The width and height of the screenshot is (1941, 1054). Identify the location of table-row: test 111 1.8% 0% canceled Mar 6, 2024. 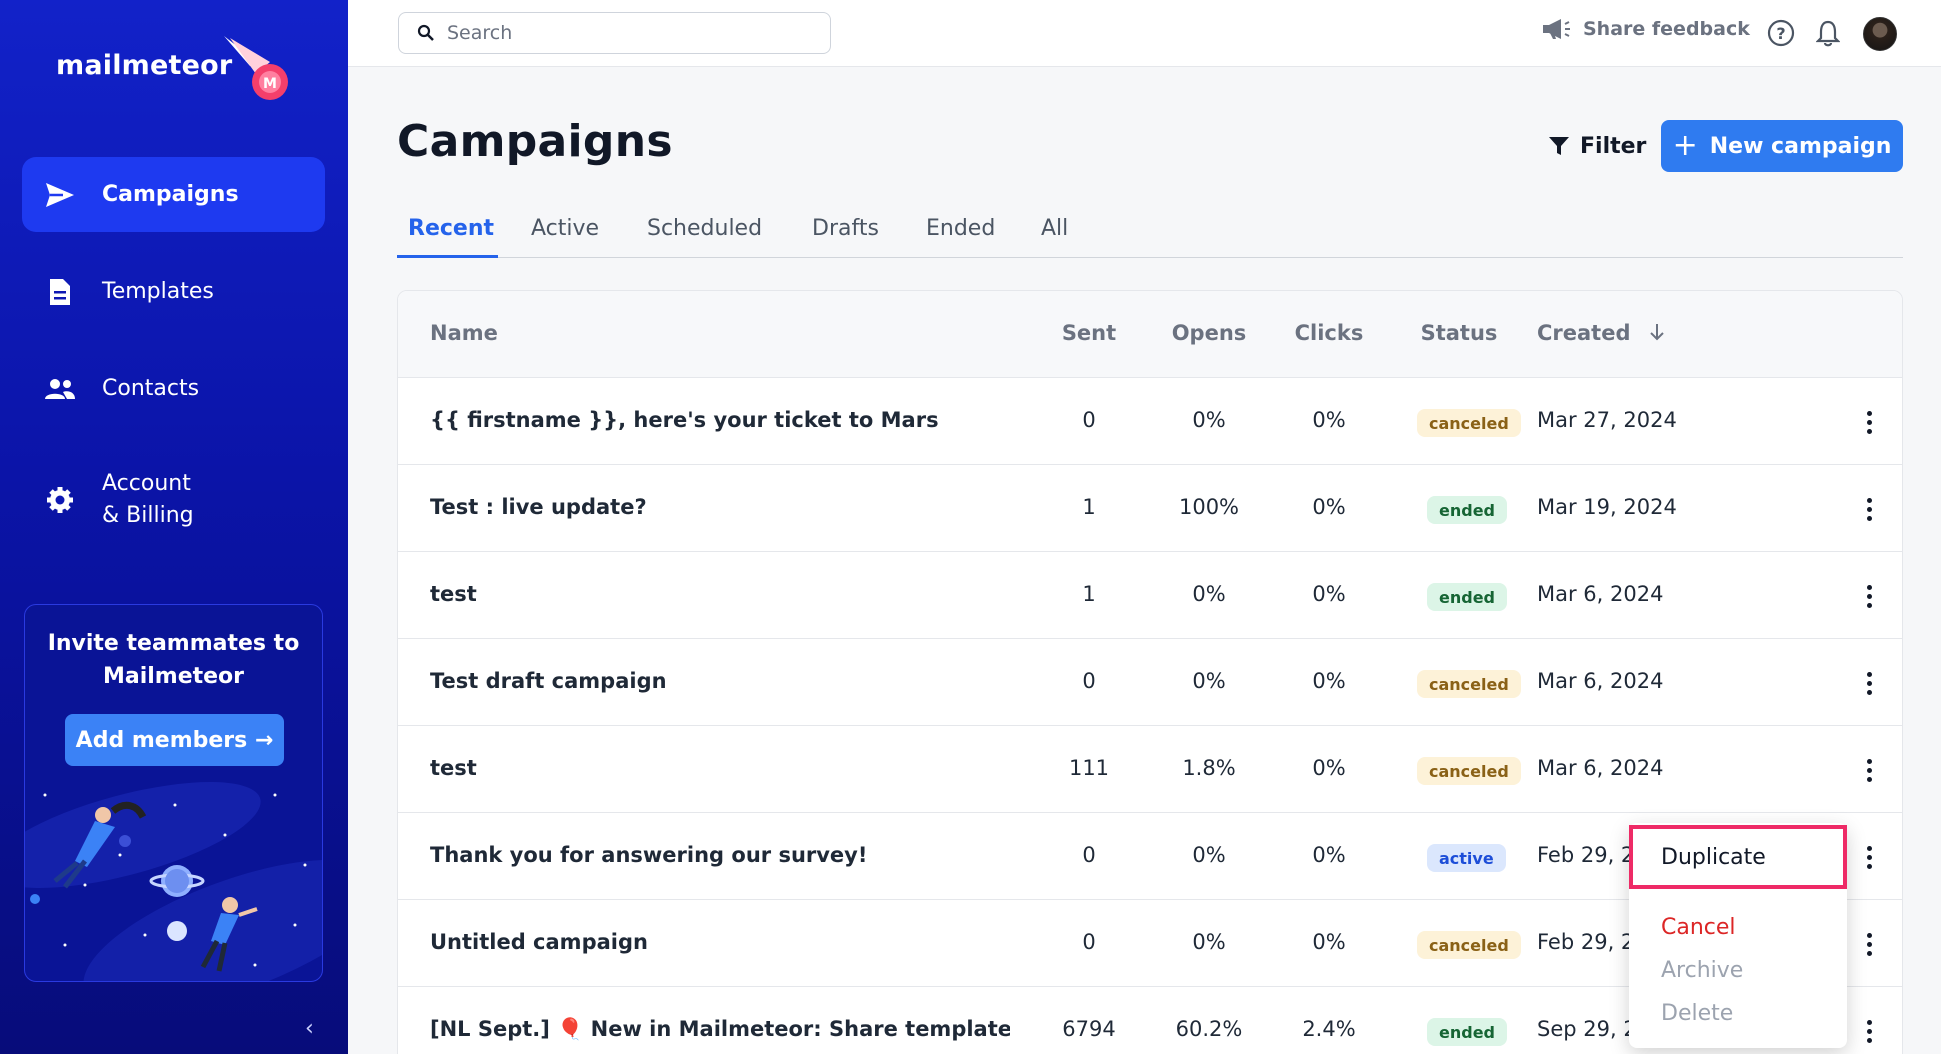
(1150, 769).